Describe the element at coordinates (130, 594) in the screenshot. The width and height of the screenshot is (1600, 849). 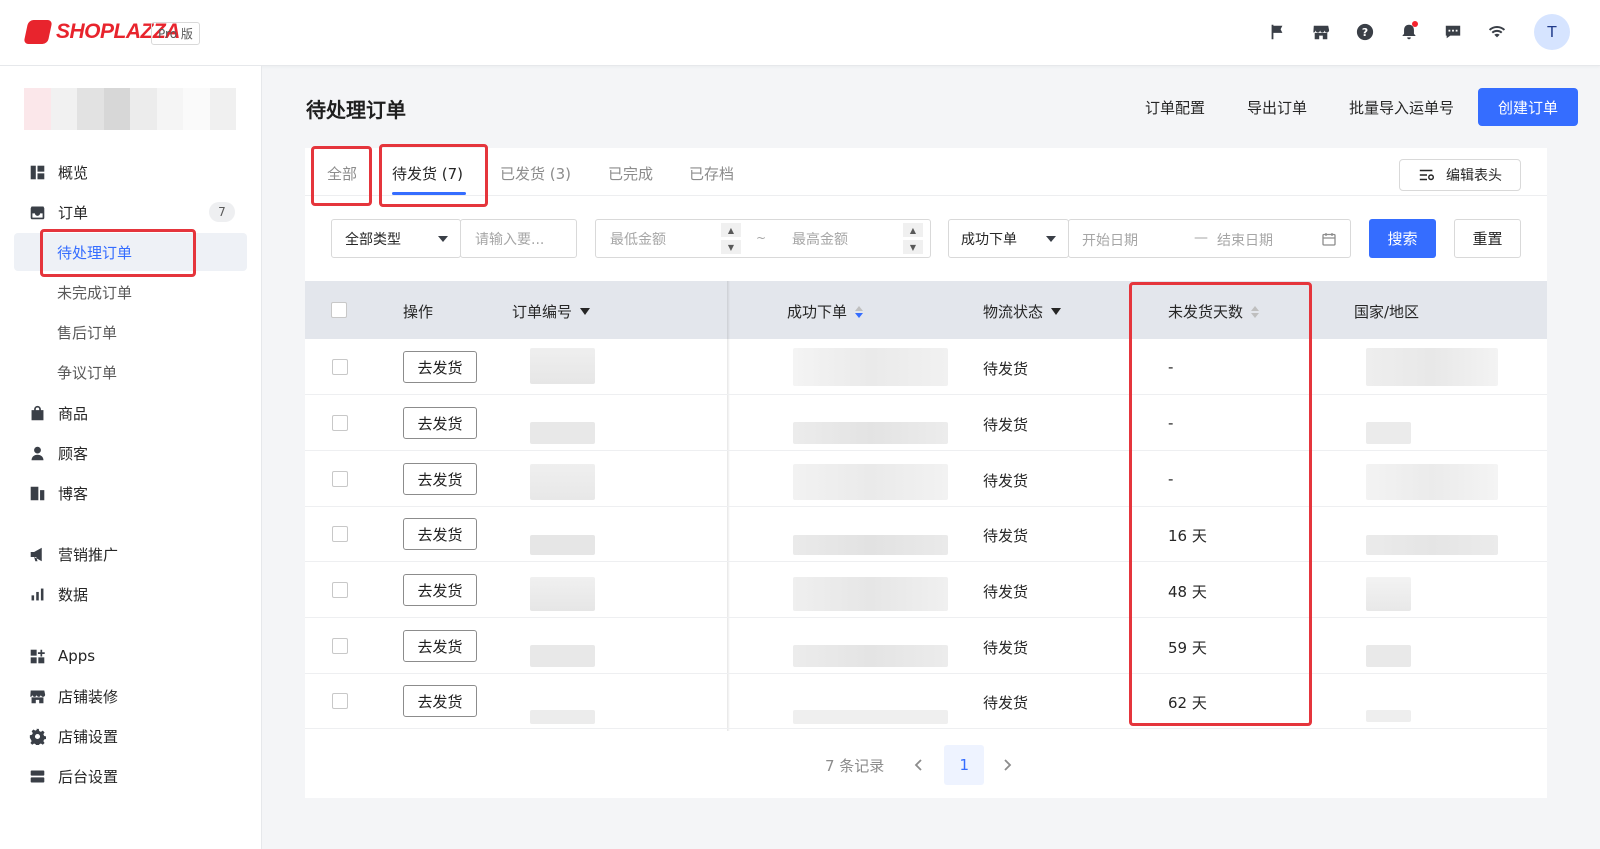
I see `sidebar-item-analytics: 数据` at that location.